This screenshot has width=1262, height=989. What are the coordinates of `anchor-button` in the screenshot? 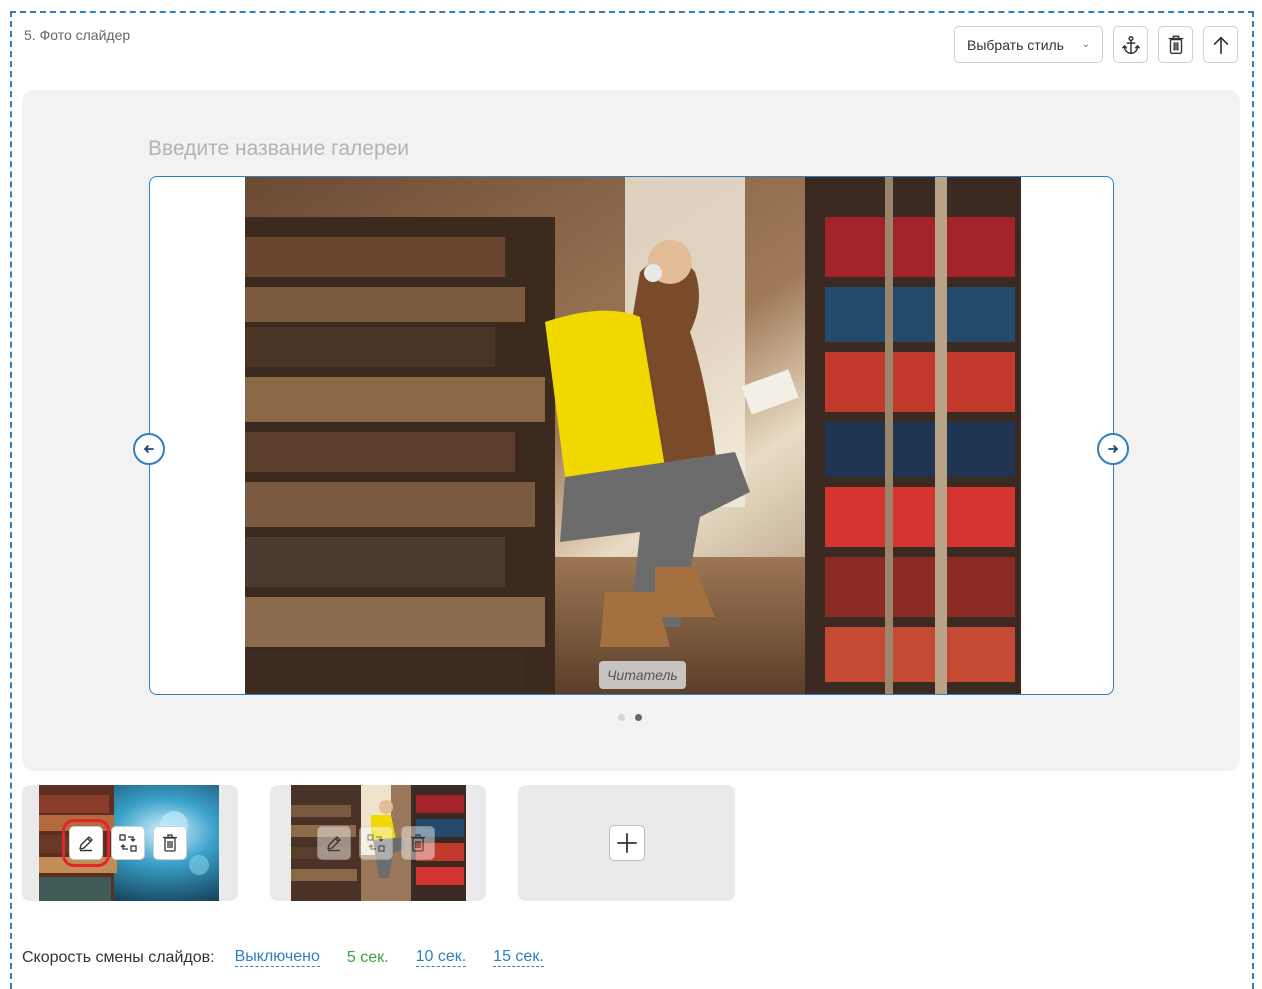 It's located at (1130, 44).